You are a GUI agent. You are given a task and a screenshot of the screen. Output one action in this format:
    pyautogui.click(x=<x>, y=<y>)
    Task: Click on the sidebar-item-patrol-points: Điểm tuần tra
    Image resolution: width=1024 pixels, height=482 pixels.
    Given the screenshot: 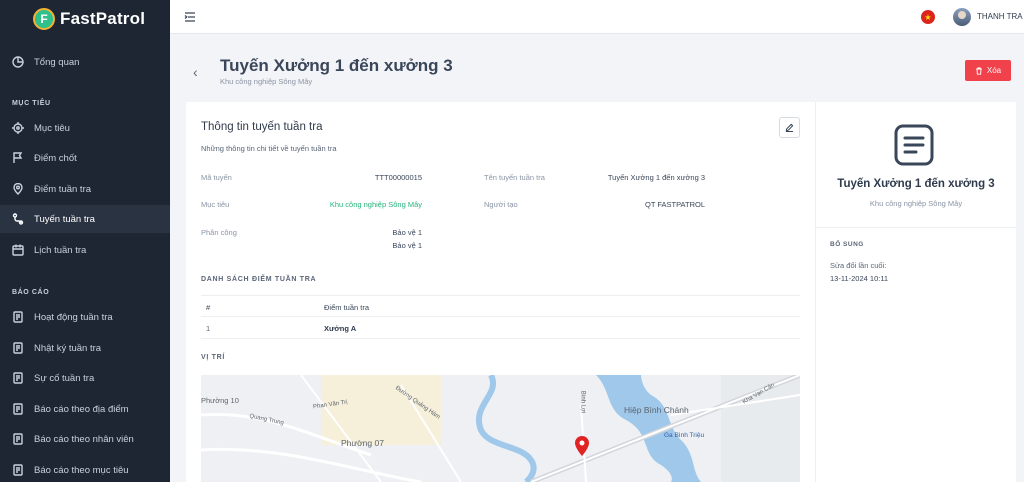 What is the action you would take?
    pyautogui.click(x=85, y=189)
    